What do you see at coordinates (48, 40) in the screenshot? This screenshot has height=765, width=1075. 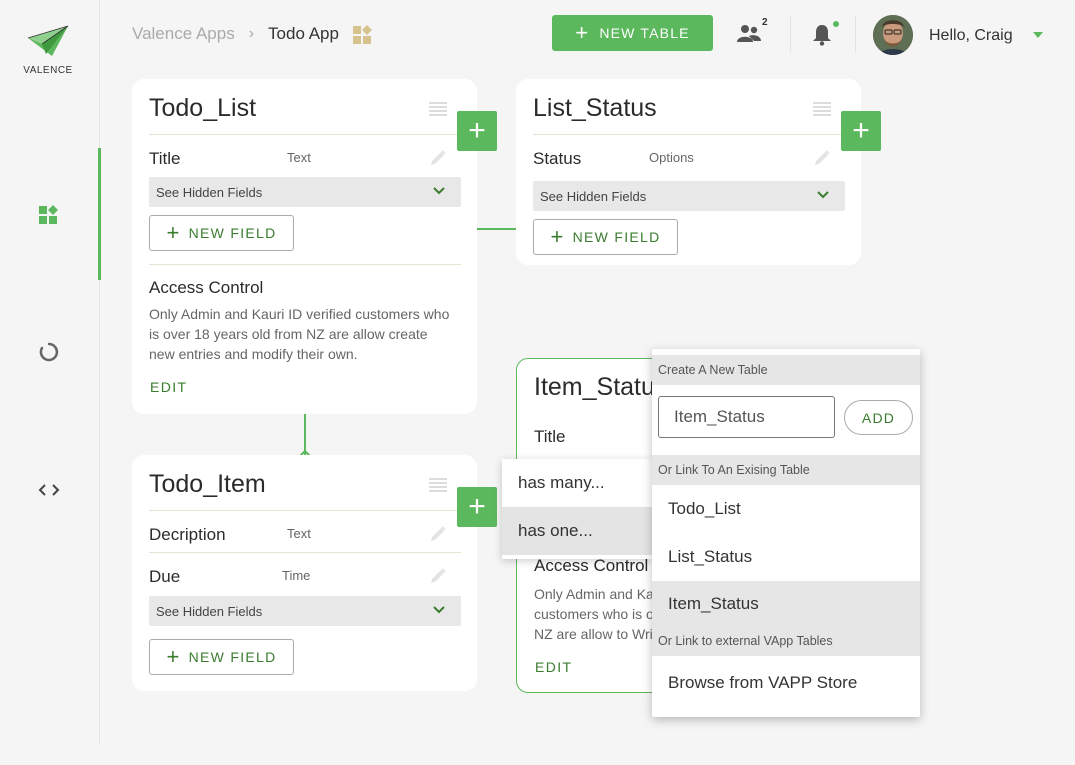 I see `paper-plane-logo-icon` at bounding box center [48, 40].